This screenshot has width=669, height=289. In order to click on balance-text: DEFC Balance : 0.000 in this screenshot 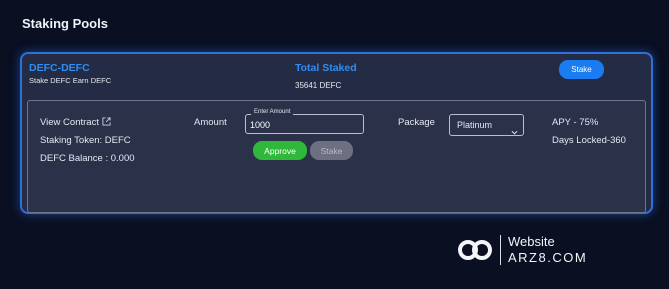, I will do `click(87, 158)`.